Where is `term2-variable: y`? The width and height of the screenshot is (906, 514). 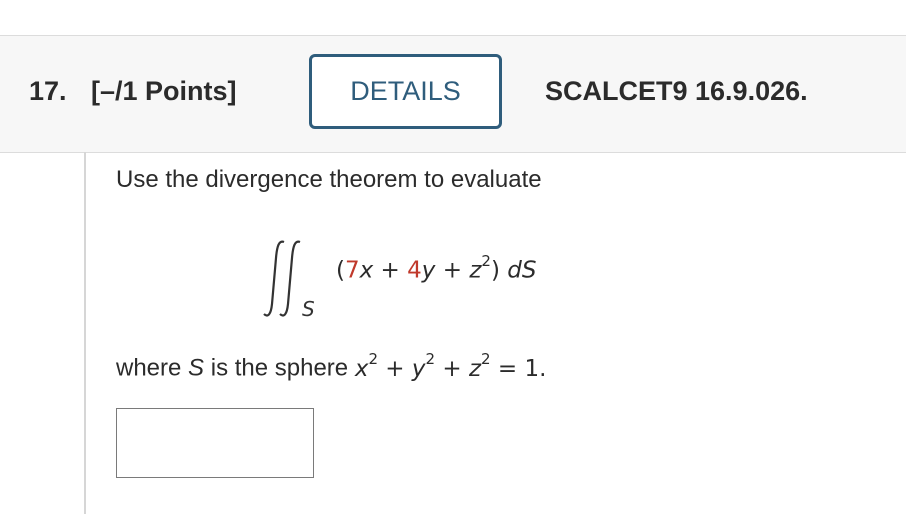 term2-variable: y is located at coordinates (428, 270).